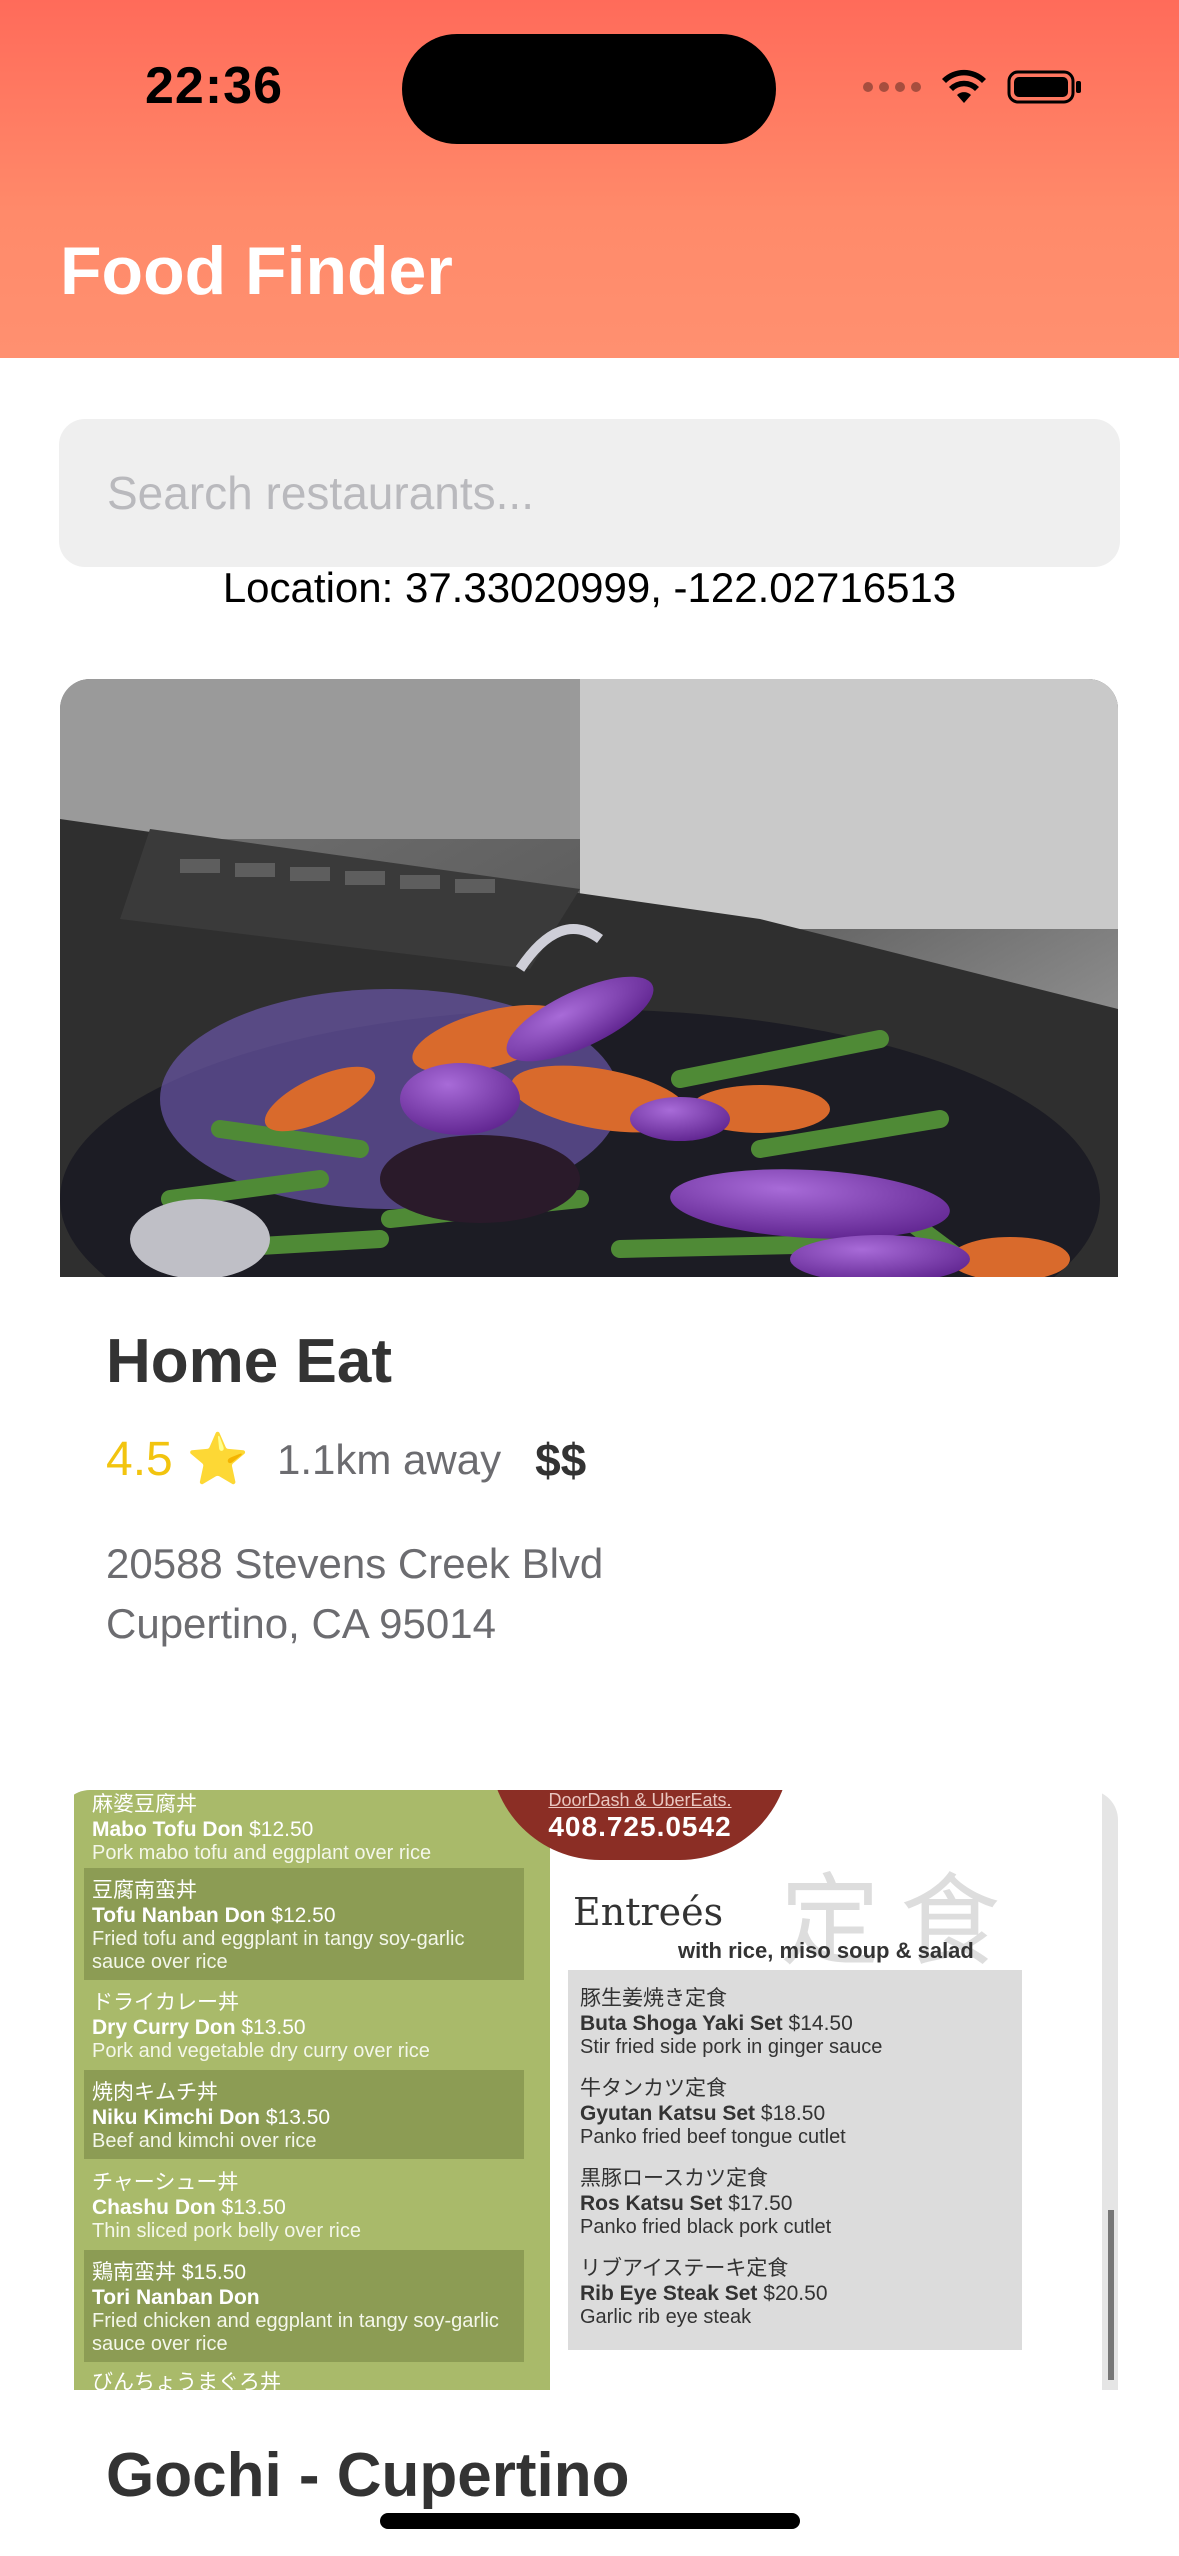 The width and height of the screenshot is (1179, 2556). Describe the element at coordinates (590, 2521) in the screenshot. I see `home-indicator` at that location.